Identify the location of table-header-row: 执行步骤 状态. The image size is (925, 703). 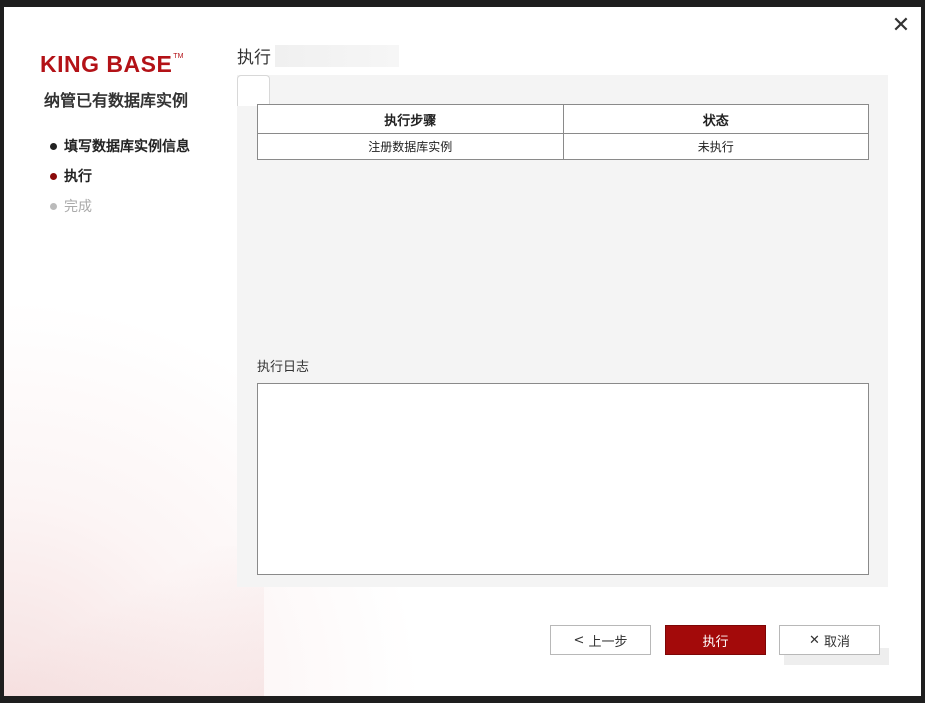
(563, 119).